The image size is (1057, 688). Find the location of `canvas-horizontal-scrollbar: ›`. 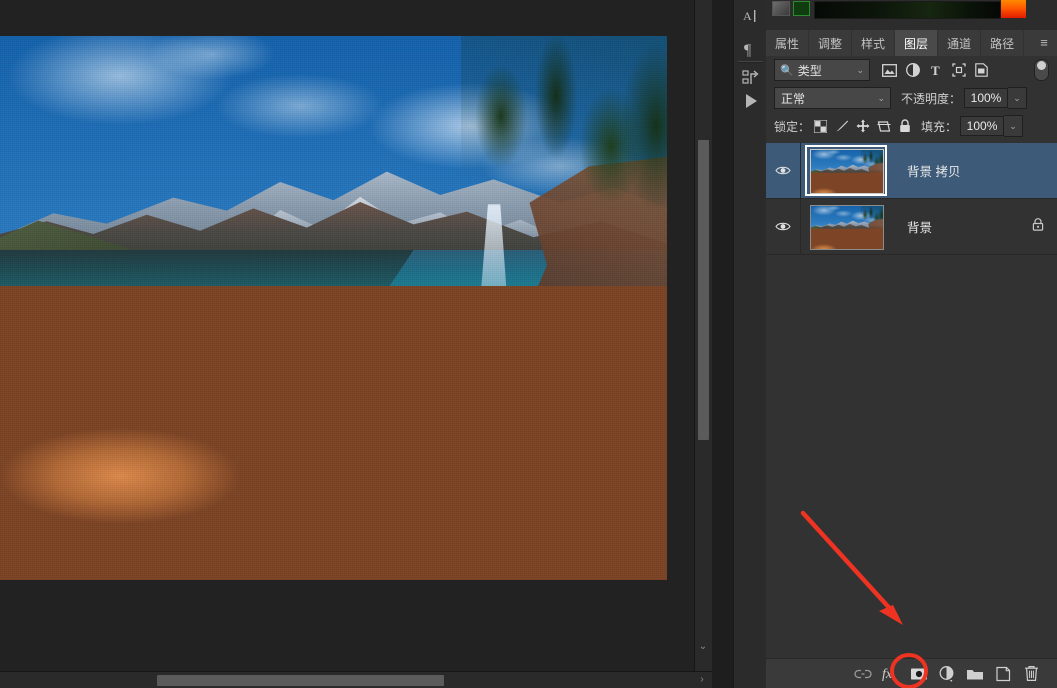

canvas-horizontal-scrollbar: › is located at coordinates (356, 679).